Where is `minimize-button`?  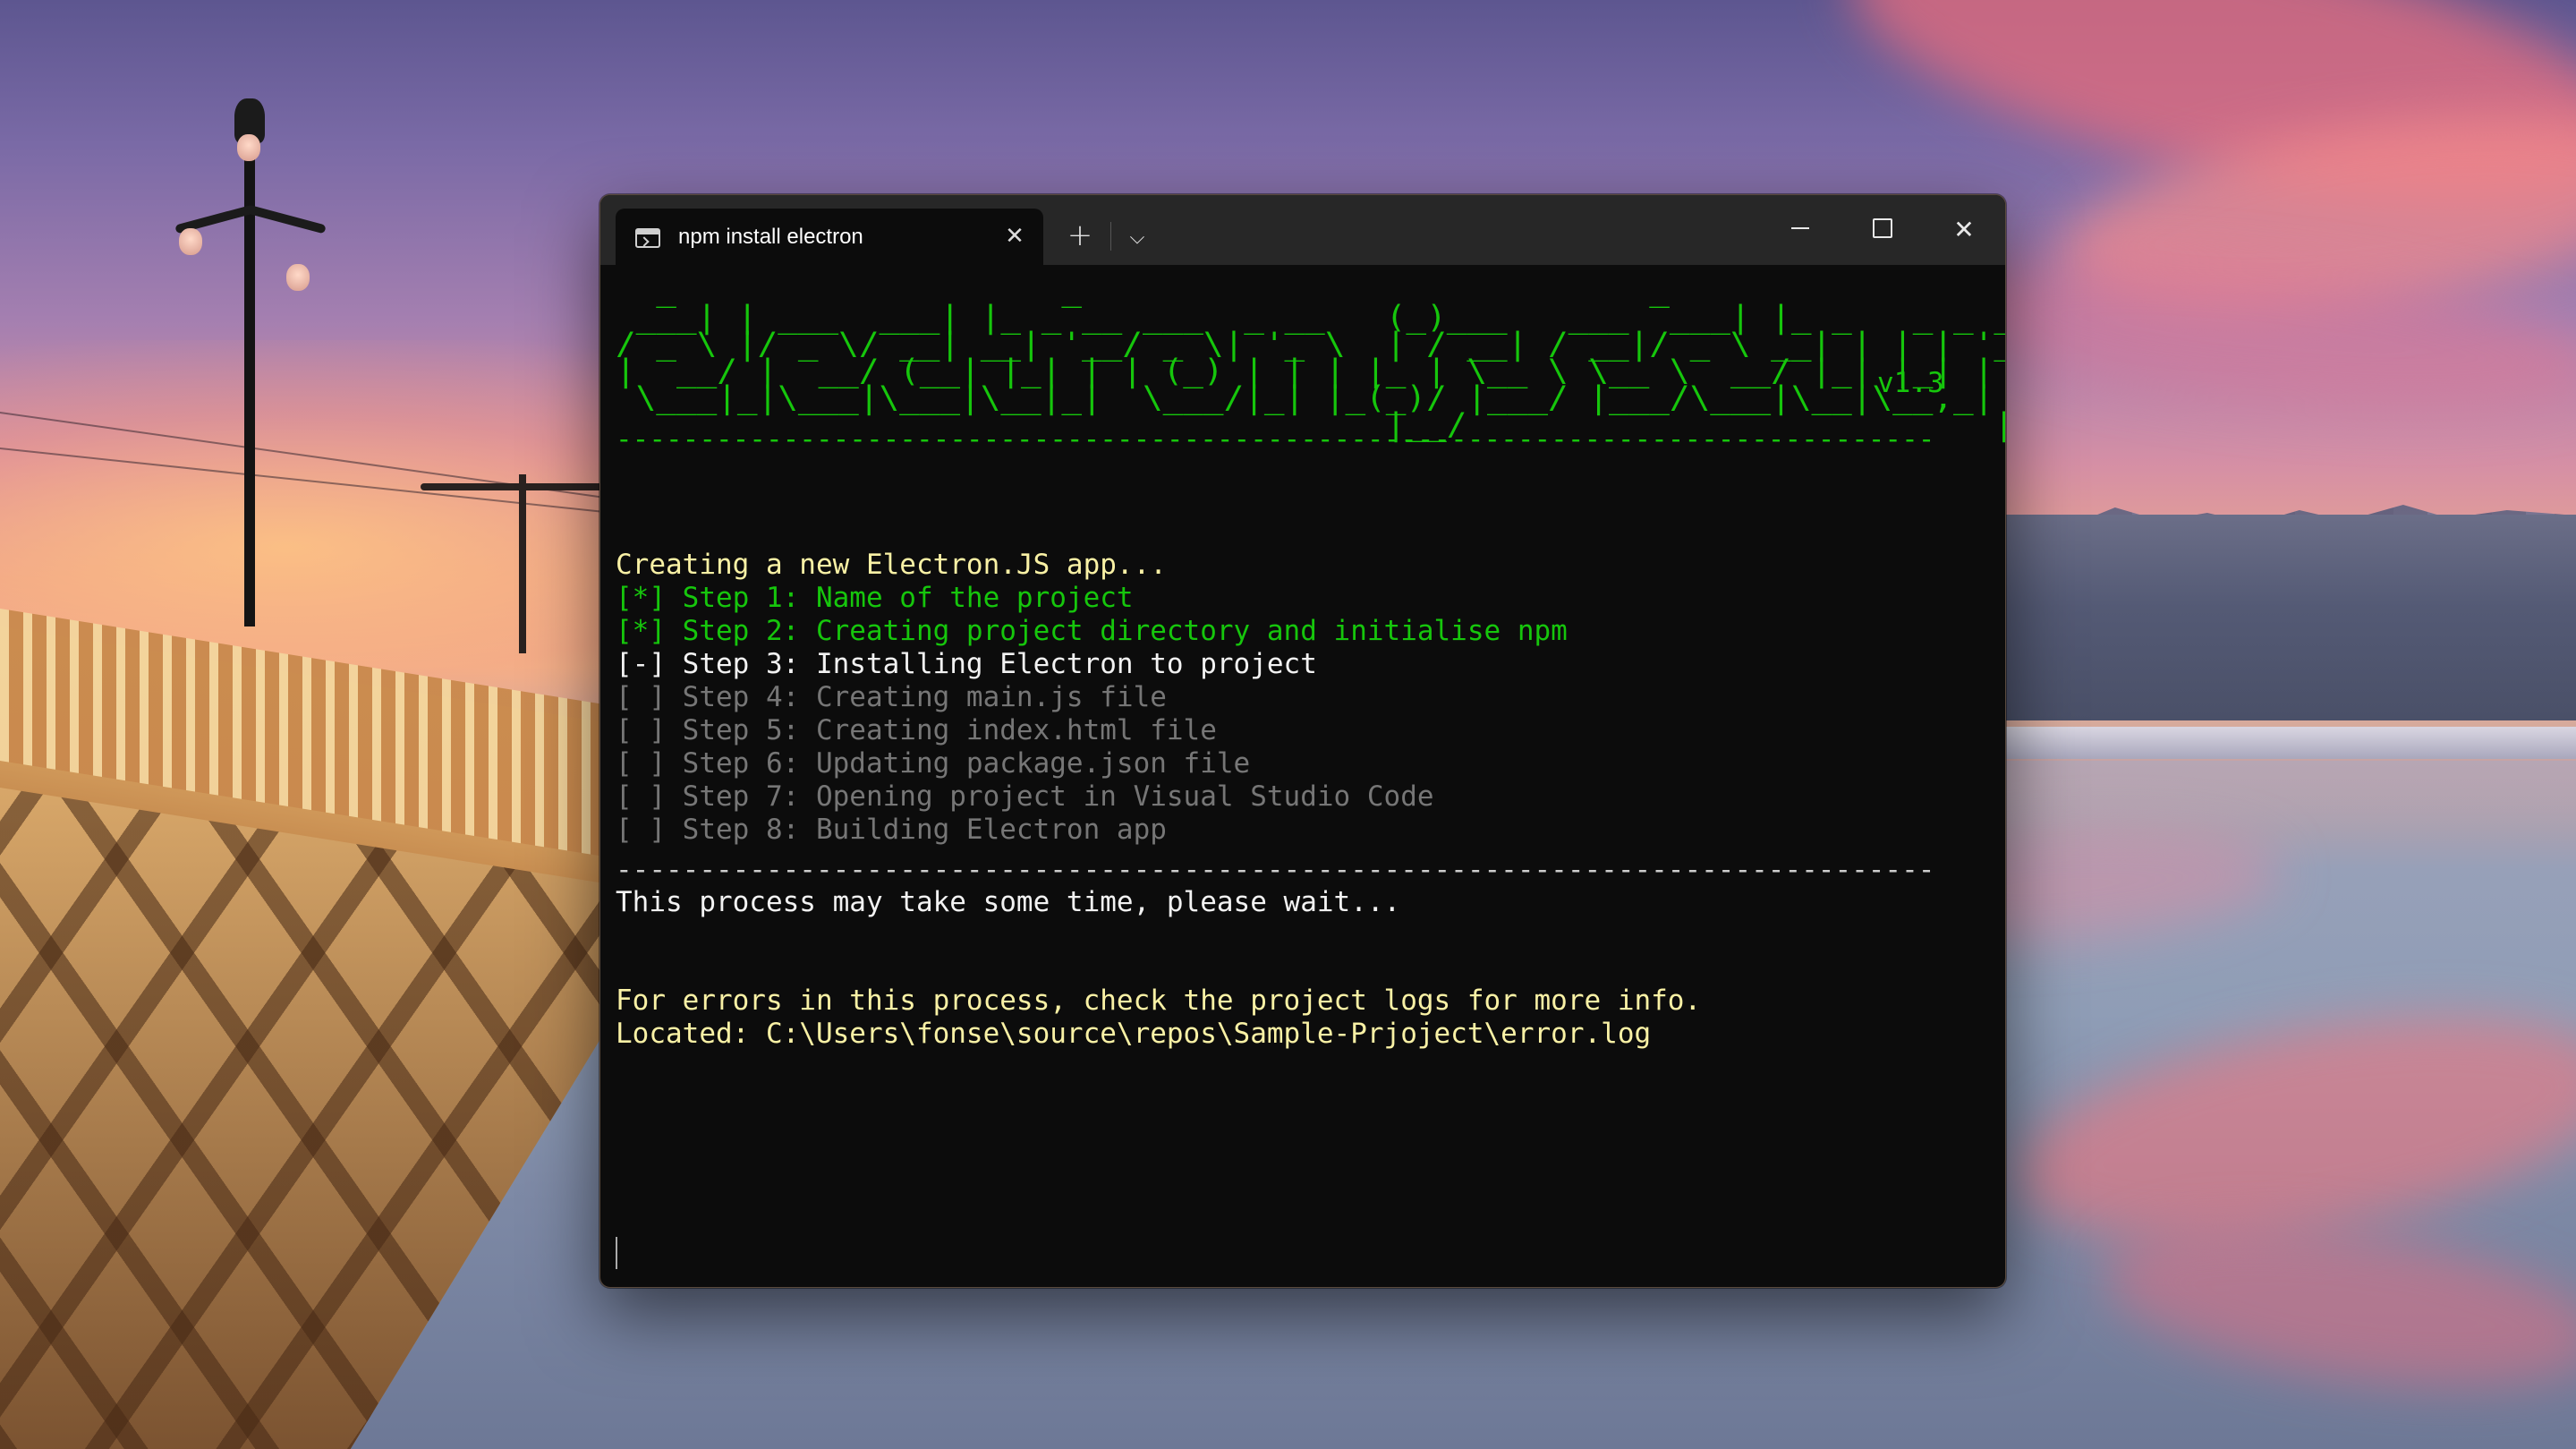 minimize-button is located at coordinates (1799, 230).